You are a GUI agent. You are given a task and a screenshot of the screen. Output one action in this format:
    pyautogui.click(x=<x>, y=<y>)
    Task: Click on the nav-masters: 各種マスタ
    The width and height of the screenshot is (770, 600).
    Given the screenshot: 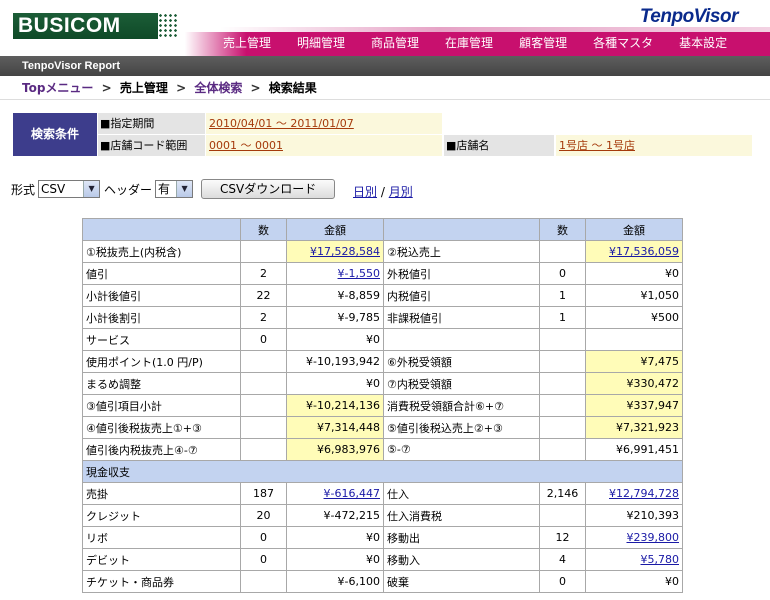 What is the action you would take?
    pyautogui.click(x=623, y=44)
    